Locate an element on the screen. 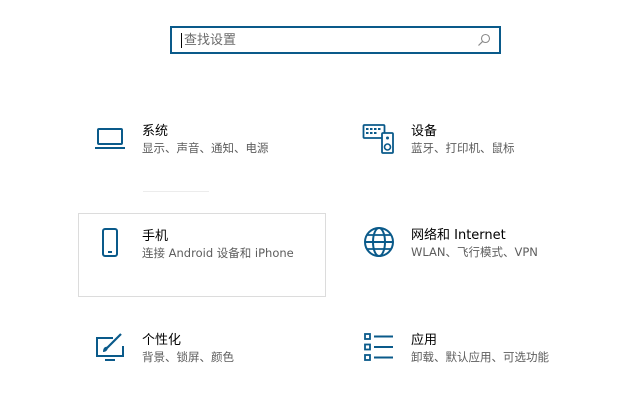 Image resolution: width=641 pixels, height=402 pixels. tile-phone-description: 连接 Android 设备和 iPhone is located at coordinates (218, 253).